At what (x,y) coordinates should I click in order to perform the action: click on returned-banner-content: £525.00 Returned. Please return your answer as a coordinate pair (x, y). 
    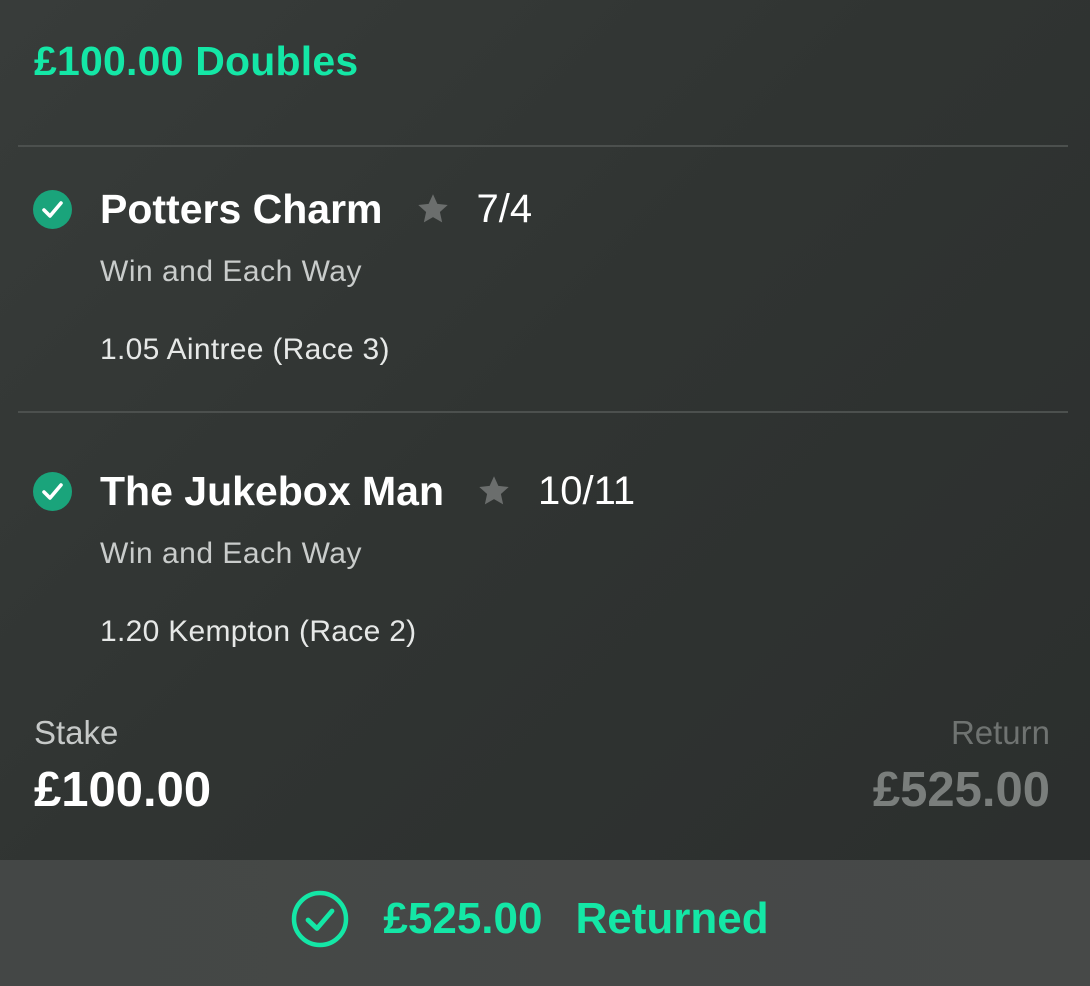
    Looking at the image, I should click on (530, 919).